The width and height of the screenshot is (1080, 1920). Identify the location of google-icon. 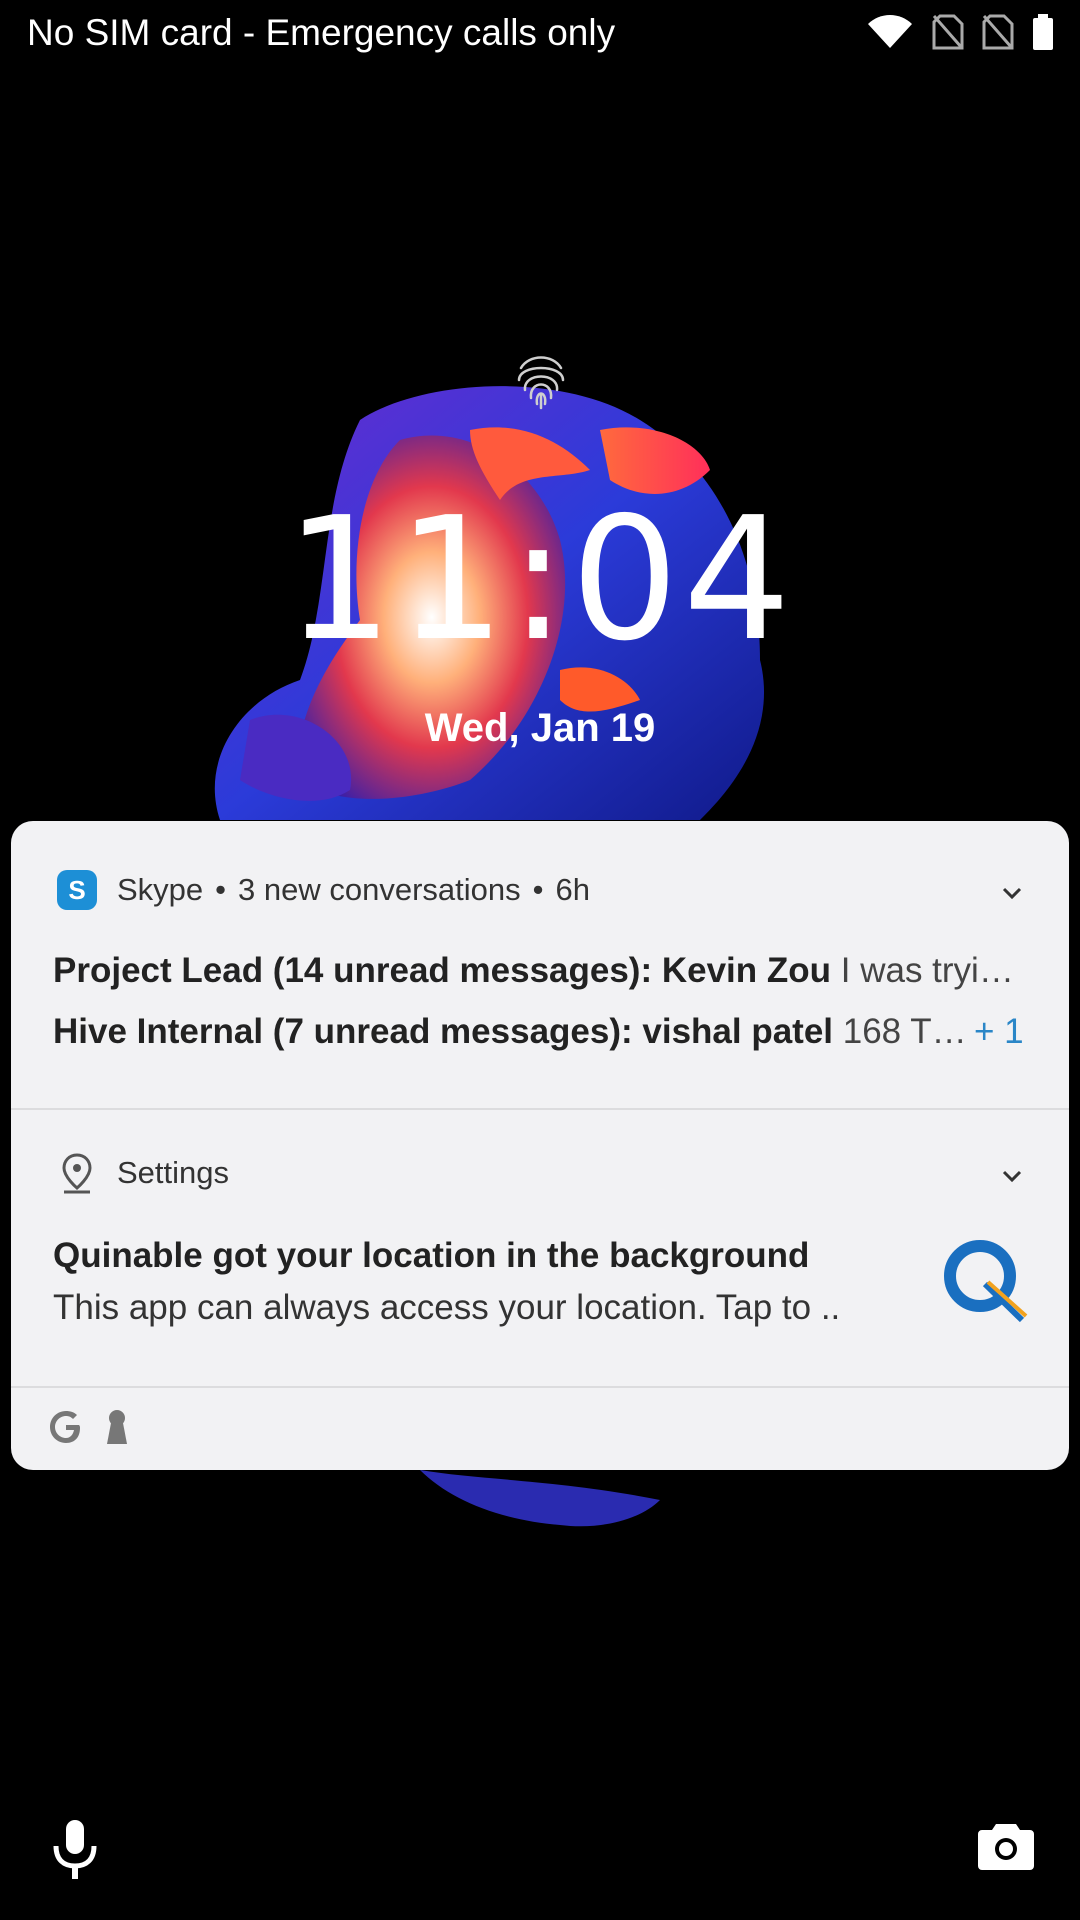
(65, 1427).